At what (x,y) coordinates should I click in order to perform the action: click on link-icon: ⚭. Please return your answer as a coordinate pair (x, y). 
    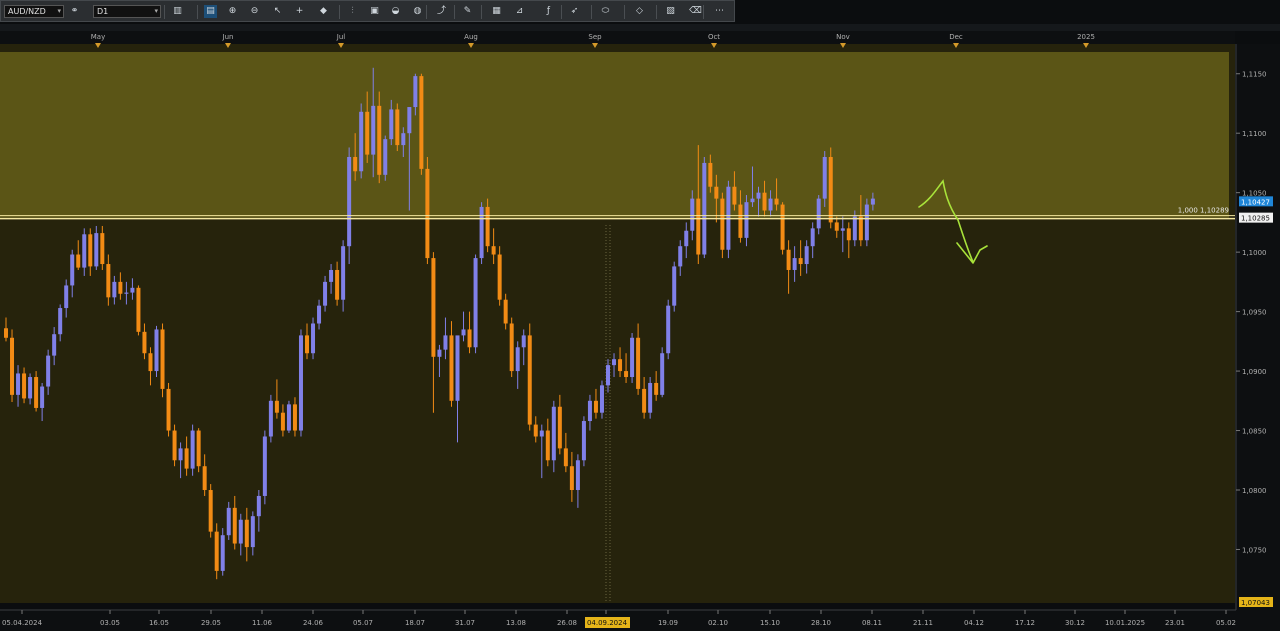
    Looking at the image, I should click on (74, 11).